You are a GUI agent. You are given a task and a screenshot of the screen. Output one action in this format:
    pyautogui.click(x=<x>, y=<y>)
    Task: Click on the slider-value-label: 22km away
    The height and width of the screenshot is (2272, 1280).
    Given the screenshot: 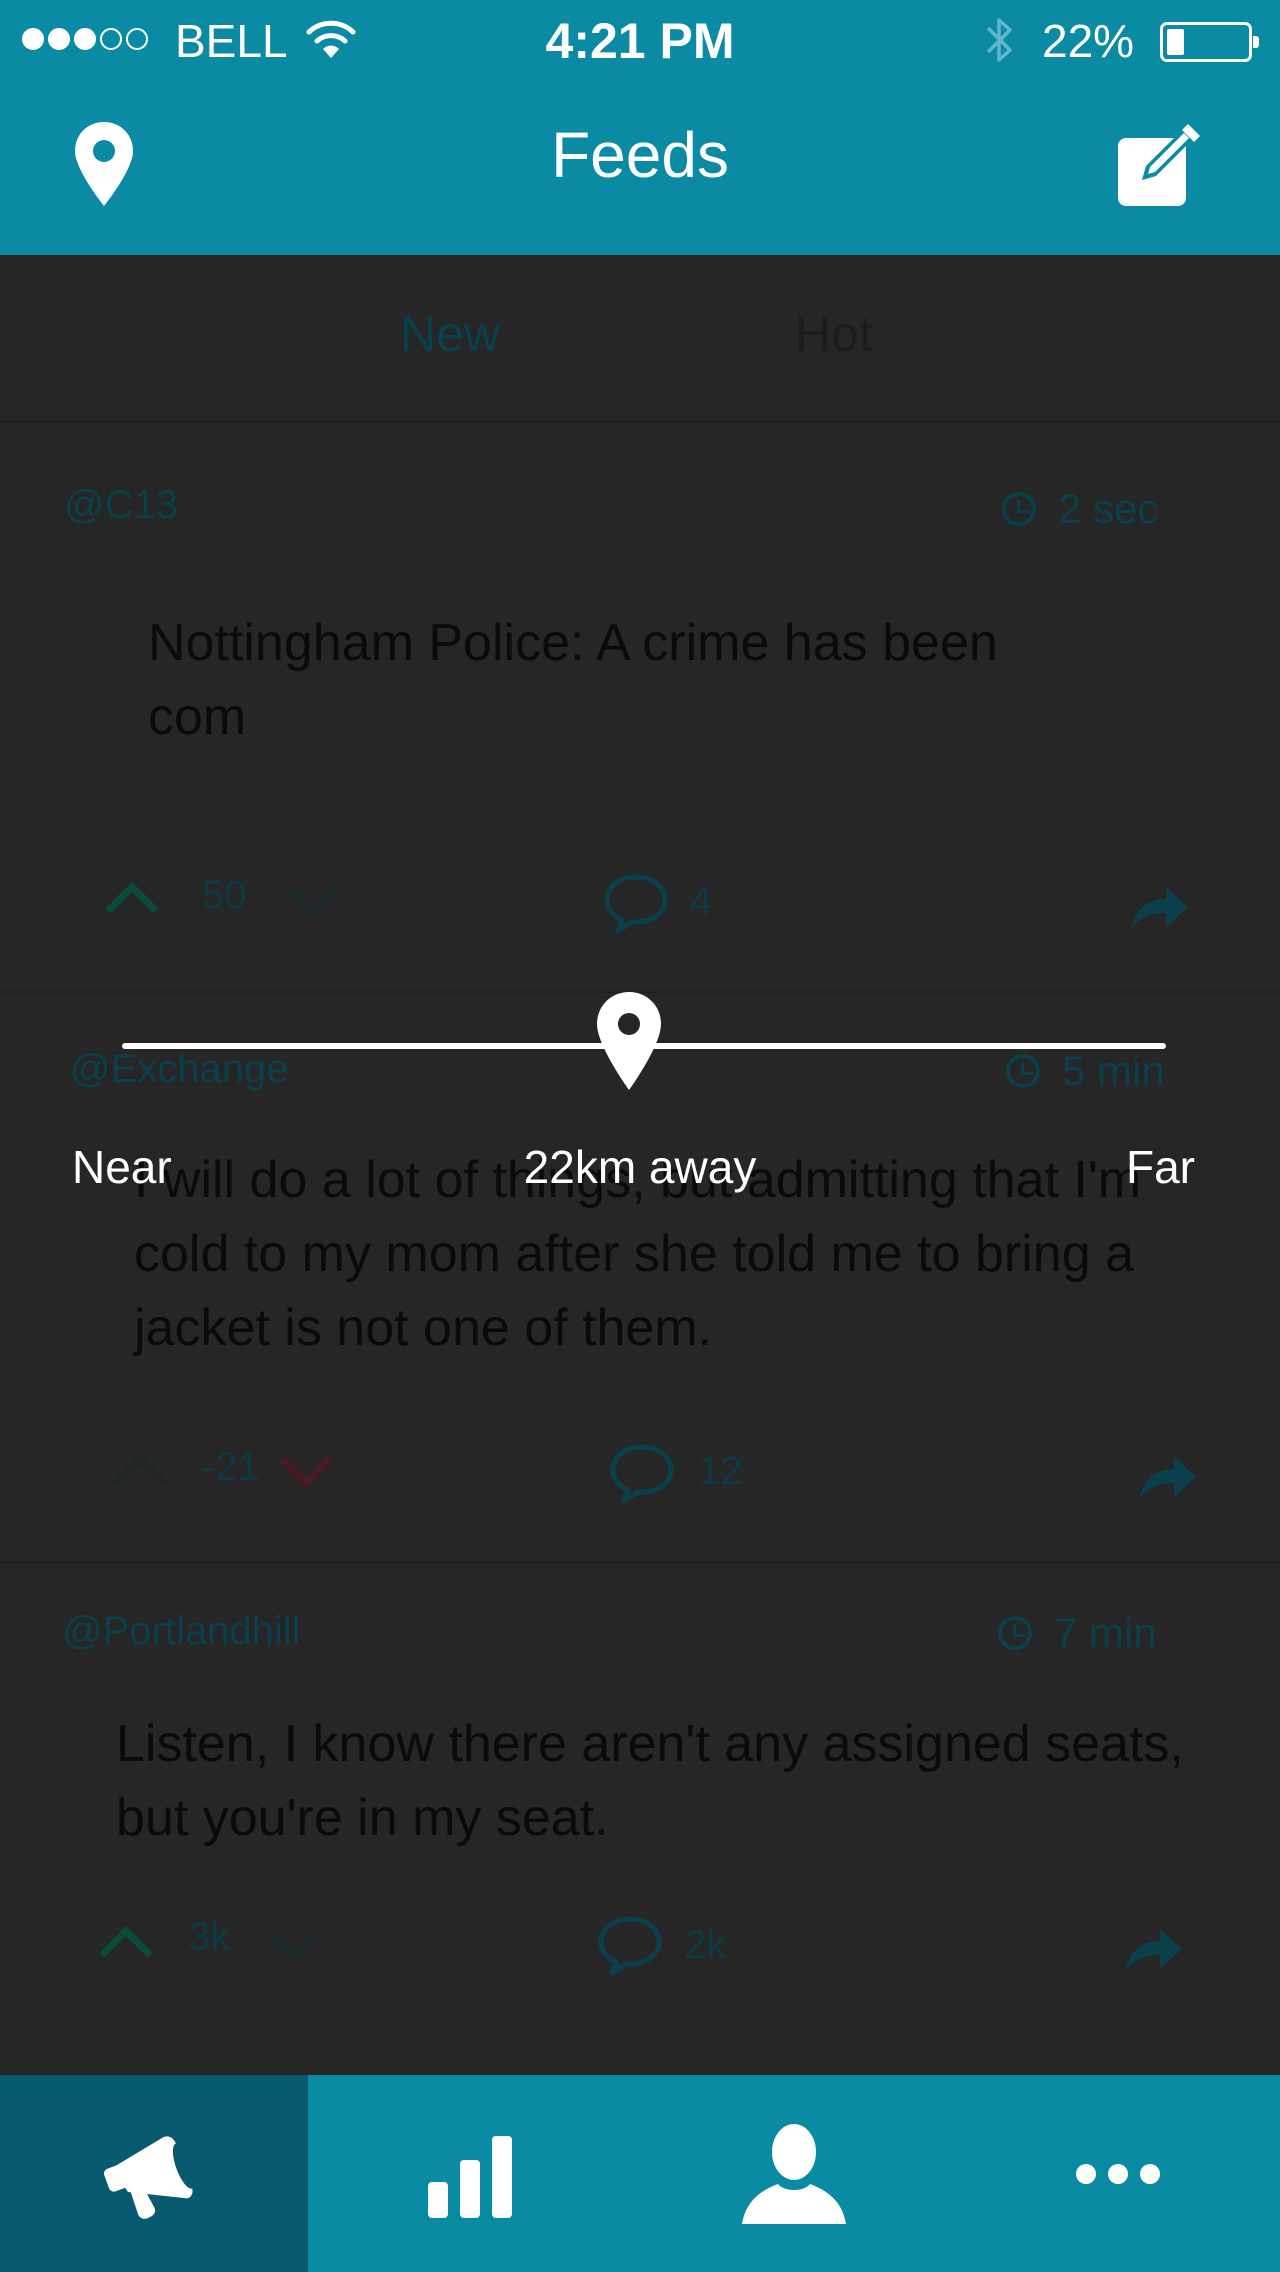 What is the action you would take?
    pyautogui.click(x=640, y=1167)
    